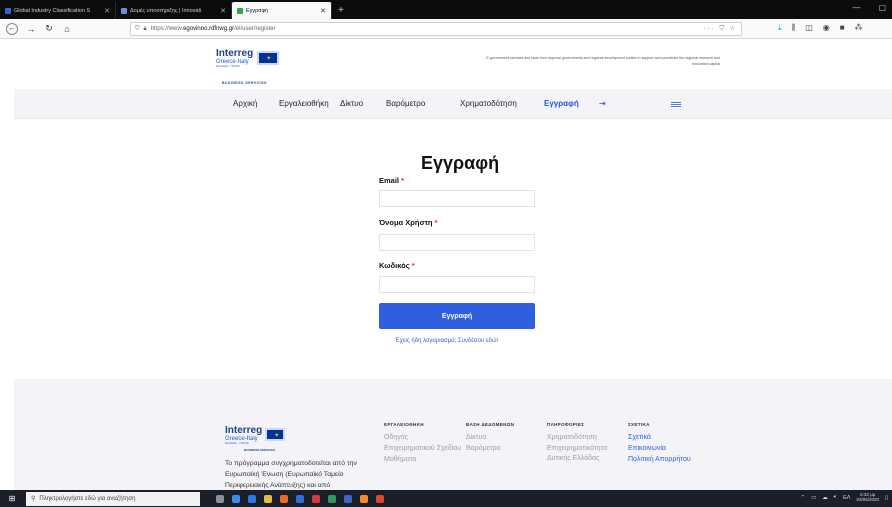 The image size is (892, 507). What do you see at coordinates (457, 198) in the screenshot?
I see `email-field` at bounding box center [457, 198].